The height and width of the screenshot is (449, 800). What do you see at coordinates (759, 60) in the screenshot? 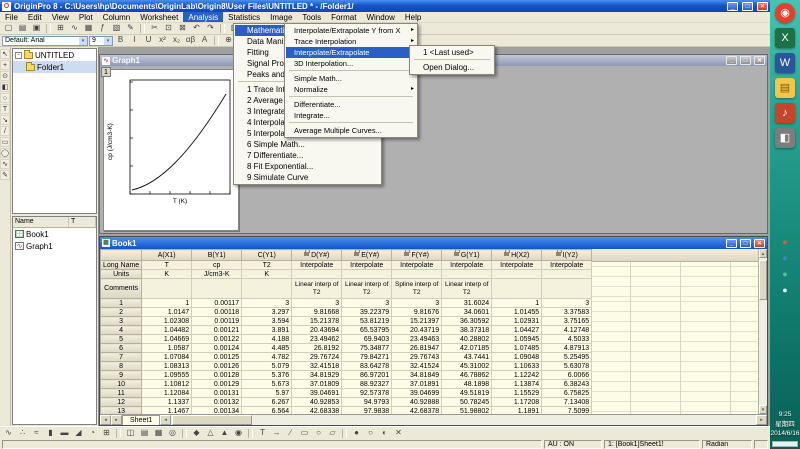
I see `graph1-close-button: ✕` at bounding box center [759, 60].